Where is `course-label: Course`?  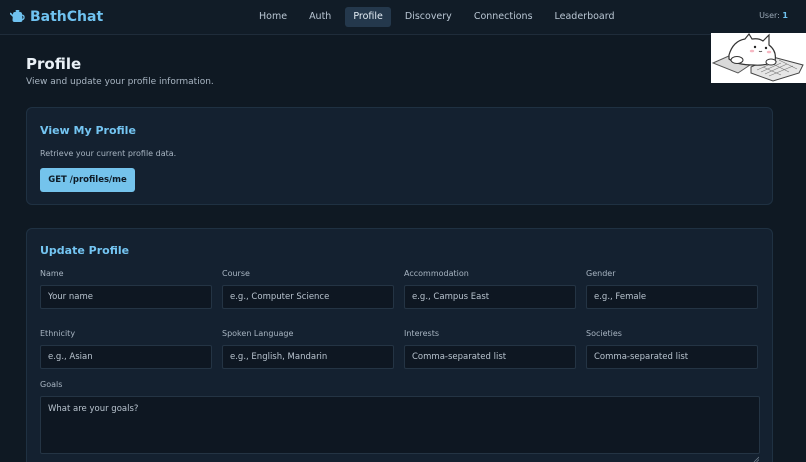 course-label: Course is located at coordinates (236, 273).